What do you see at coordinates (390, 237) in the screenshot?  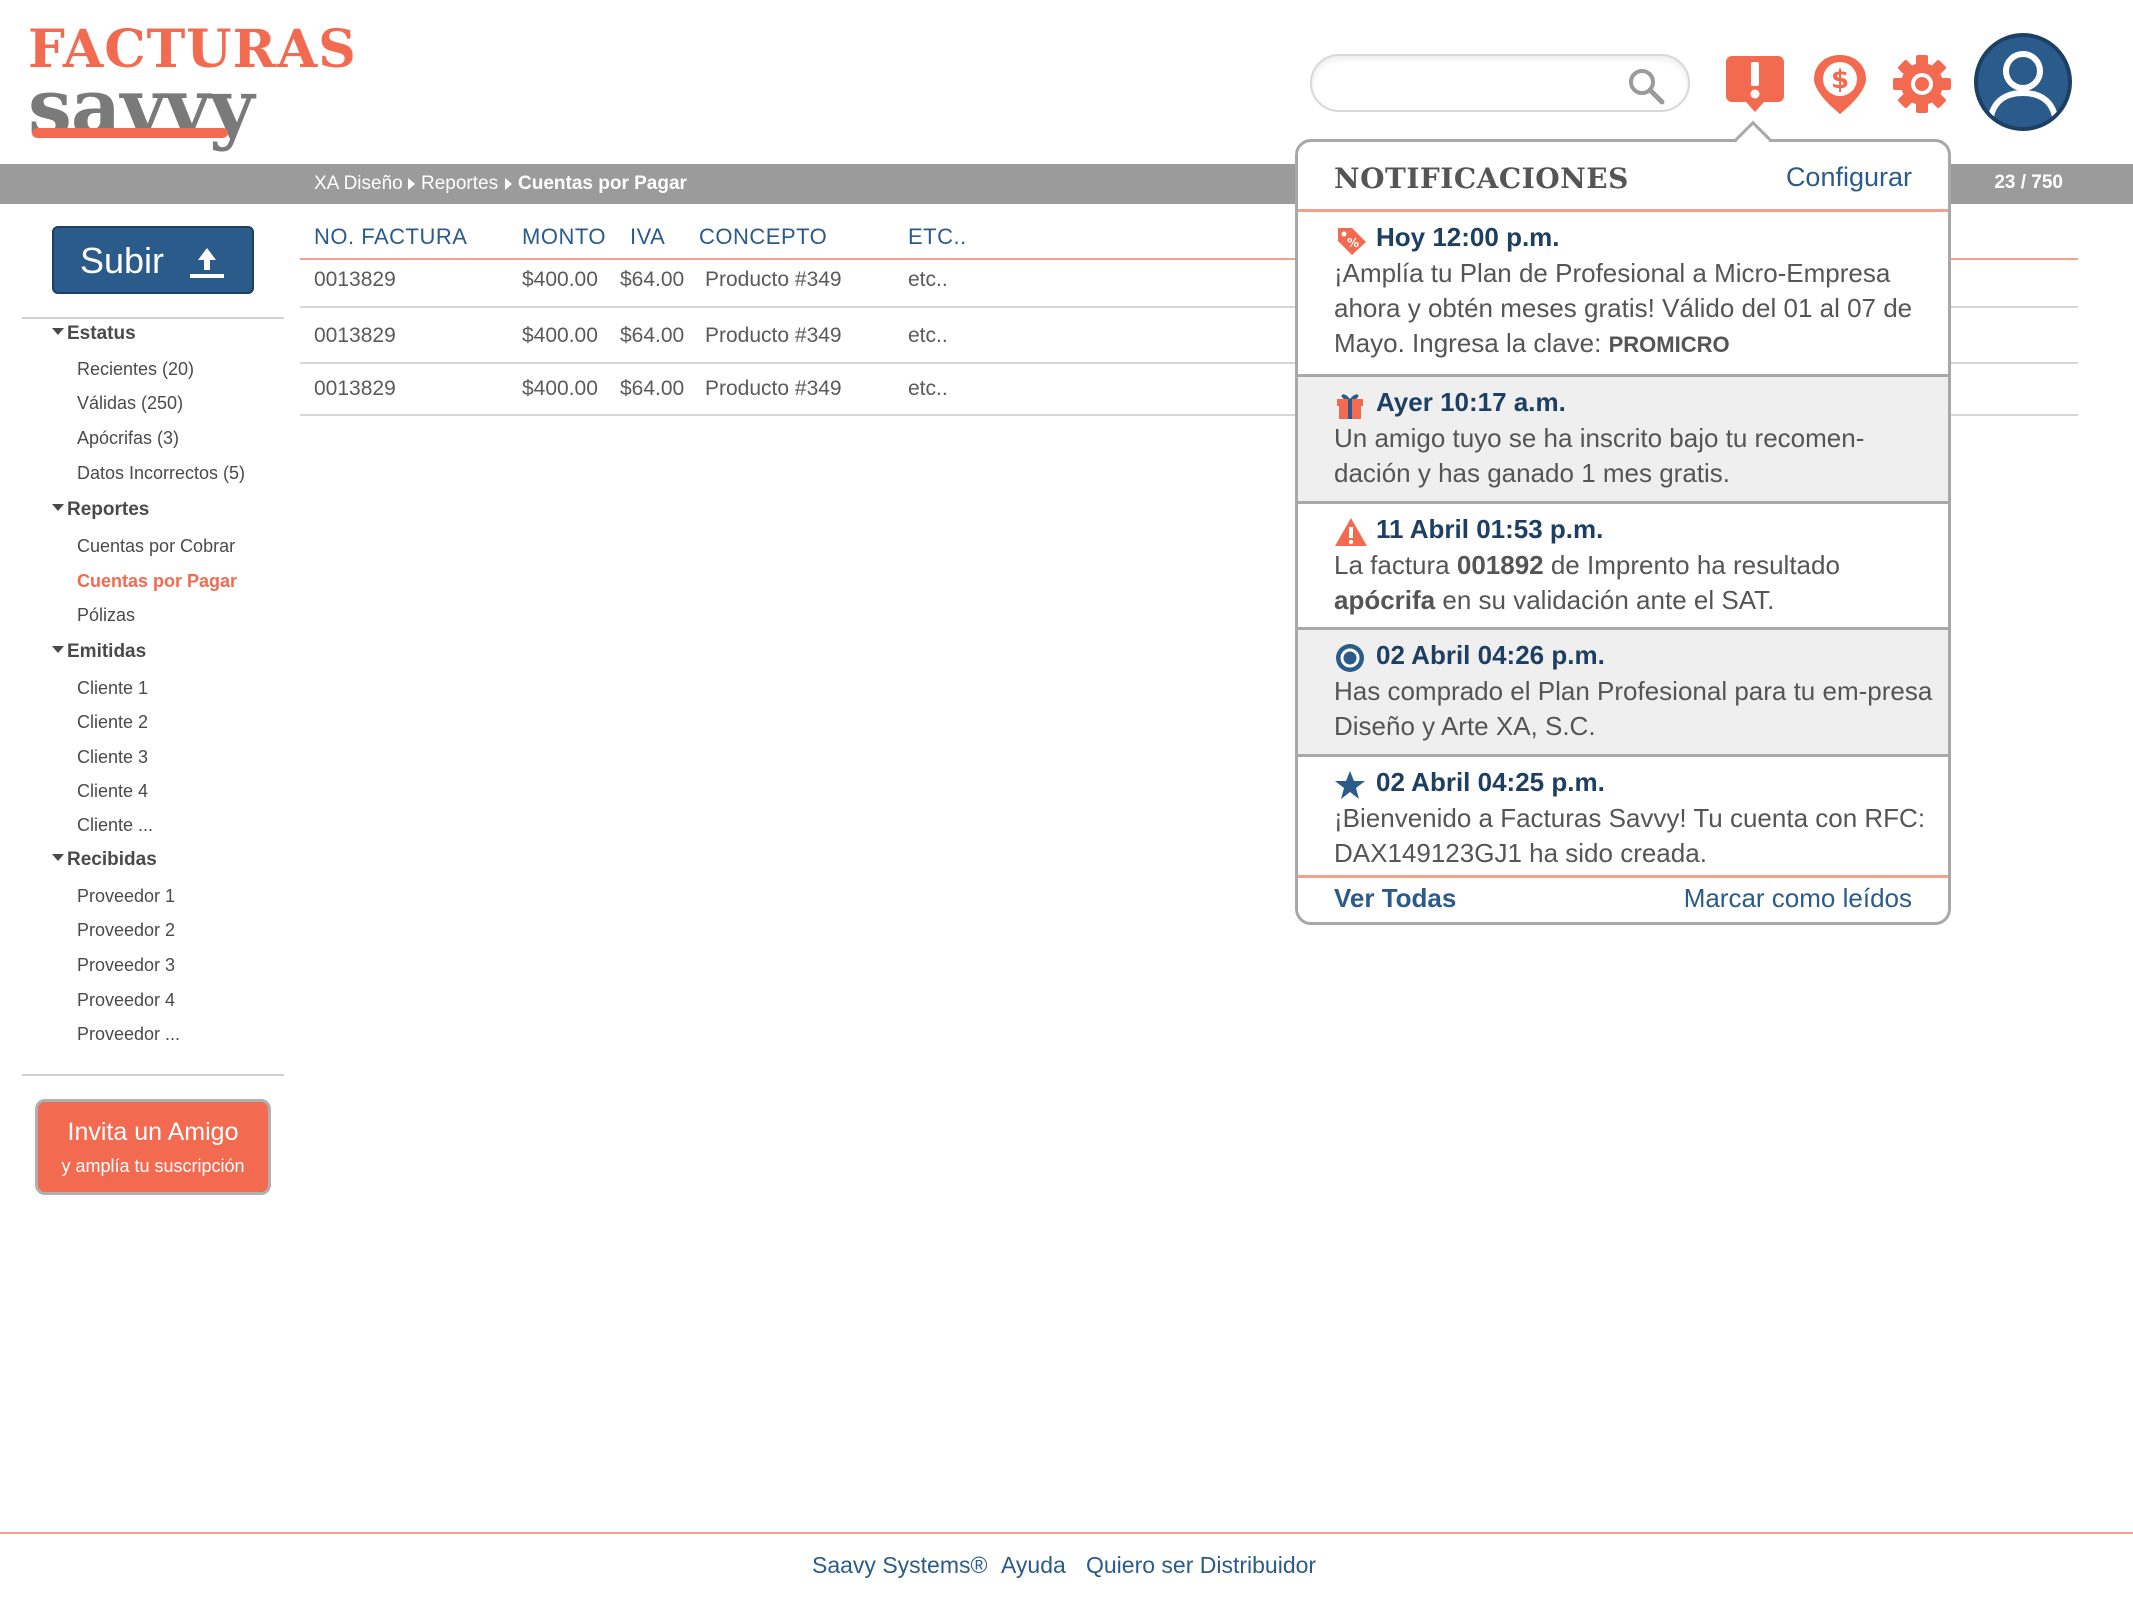 I see `column-header-no-factura: NO. FACTURA` at bounding box center [390, 237].